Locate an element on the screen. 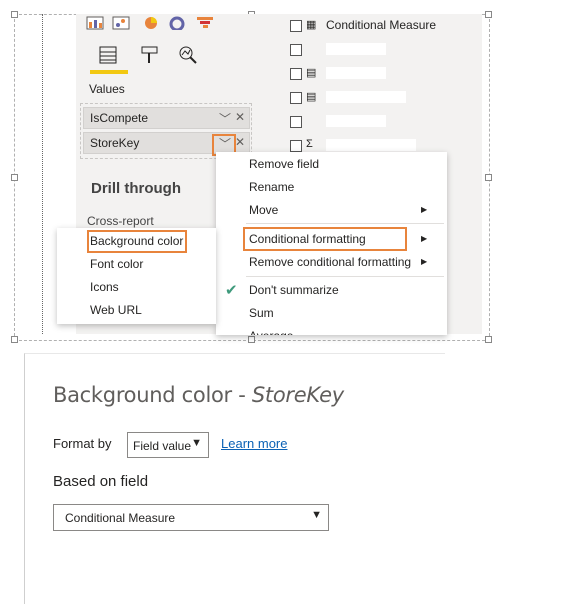 The width and height of the screenshot is (565, 604). sigma-icon: Σ is located at coordinates (309, 144).